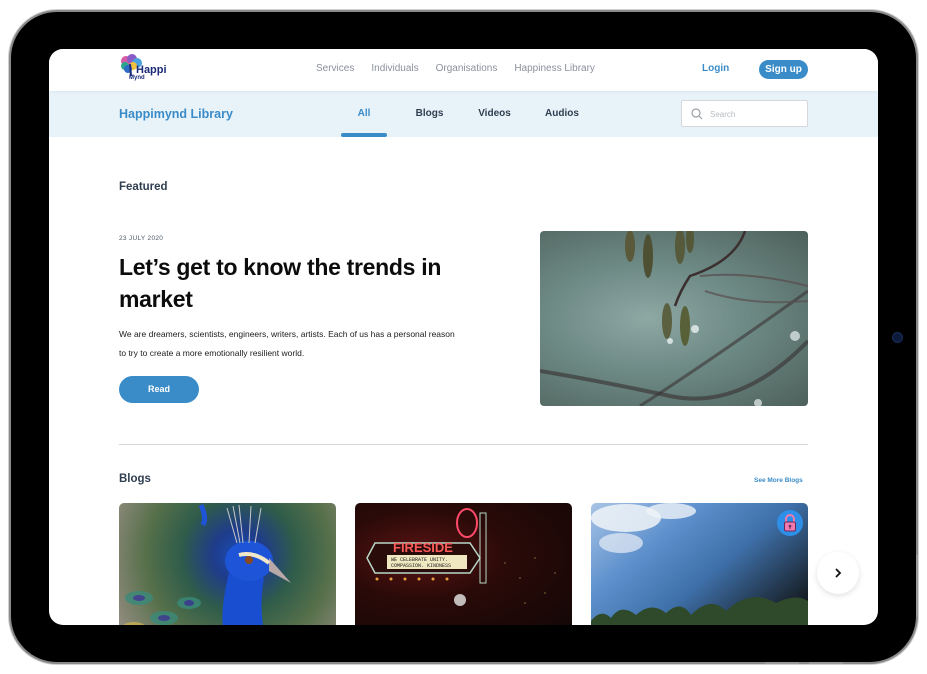 The image size is (927, 674). I want to click on read-button: Read, so click(159, 389).